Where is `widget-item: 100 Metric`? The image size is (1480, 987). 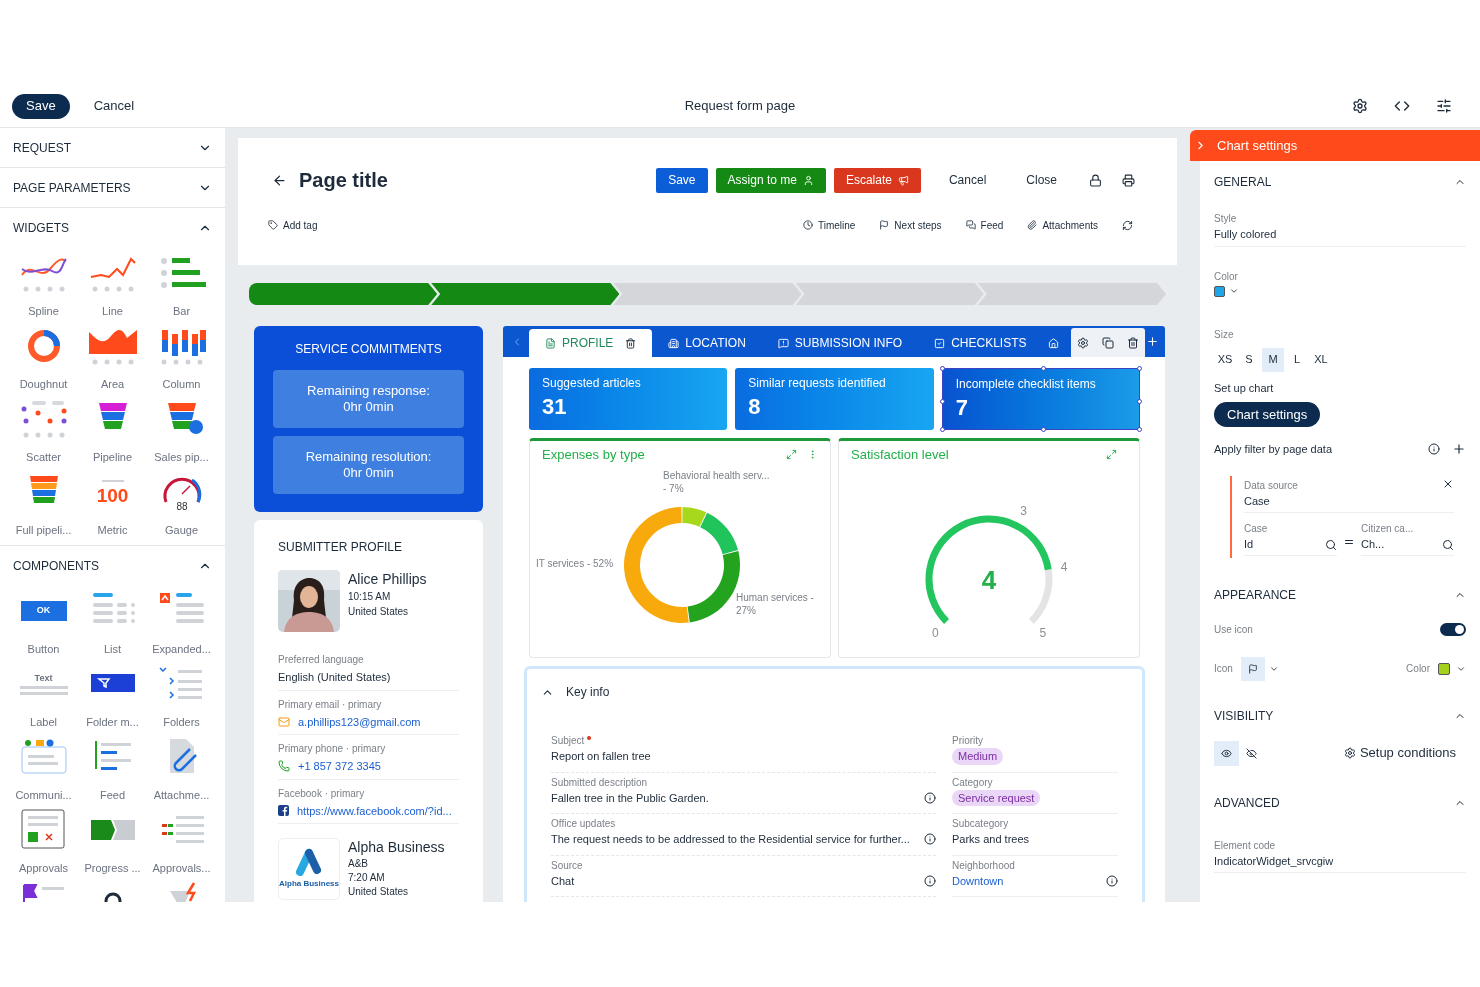 widget-item: 100 Metric is located at coordinates (112, 502).